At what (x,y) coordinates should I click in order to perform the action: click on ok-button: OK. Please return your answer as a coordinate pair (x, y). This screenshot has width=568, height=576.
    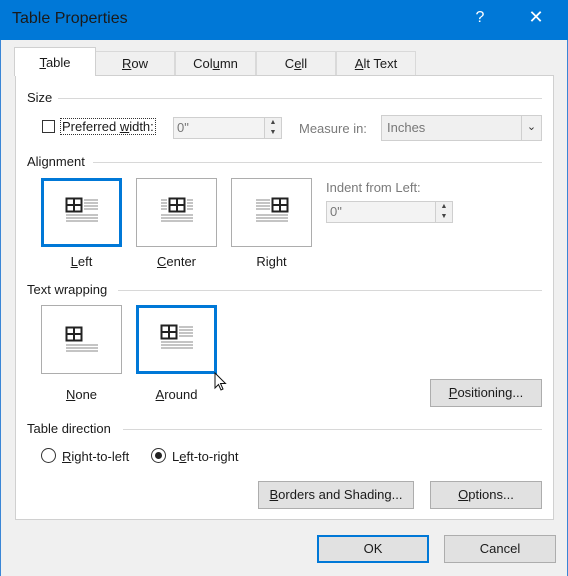
    Looking at the image, I should click on (373, 549).